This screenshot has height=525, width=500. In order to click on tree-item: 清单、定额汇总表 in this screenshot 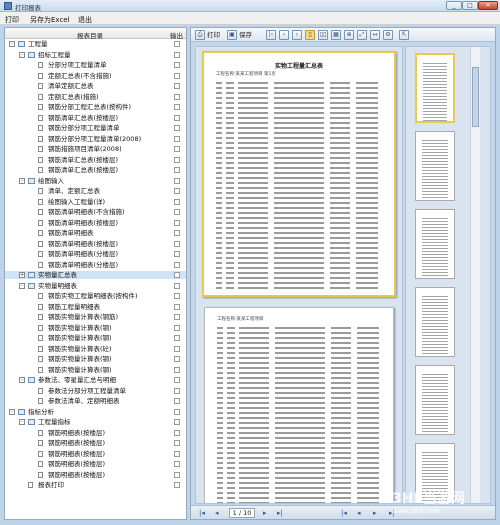, I will do `click(95, 191)`.